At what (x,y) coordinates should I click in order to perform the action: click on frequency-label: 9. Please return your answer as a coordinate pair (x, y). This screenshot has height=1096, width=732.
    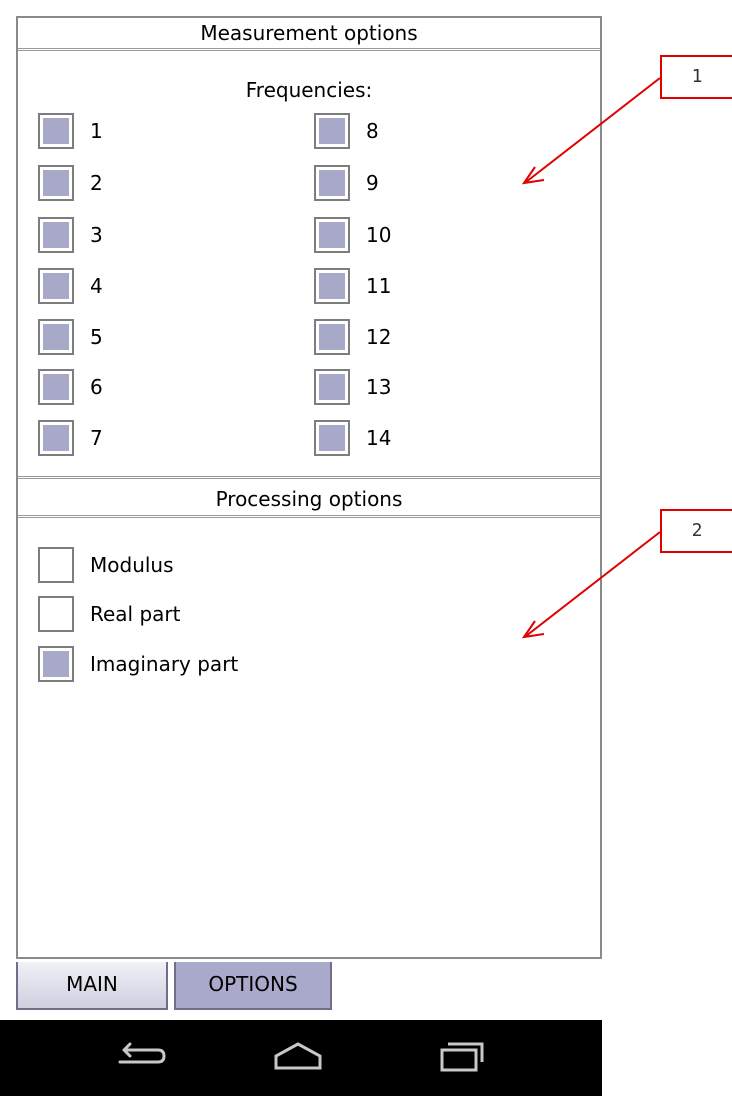
    Looking at the image, I should click on (372, 183).